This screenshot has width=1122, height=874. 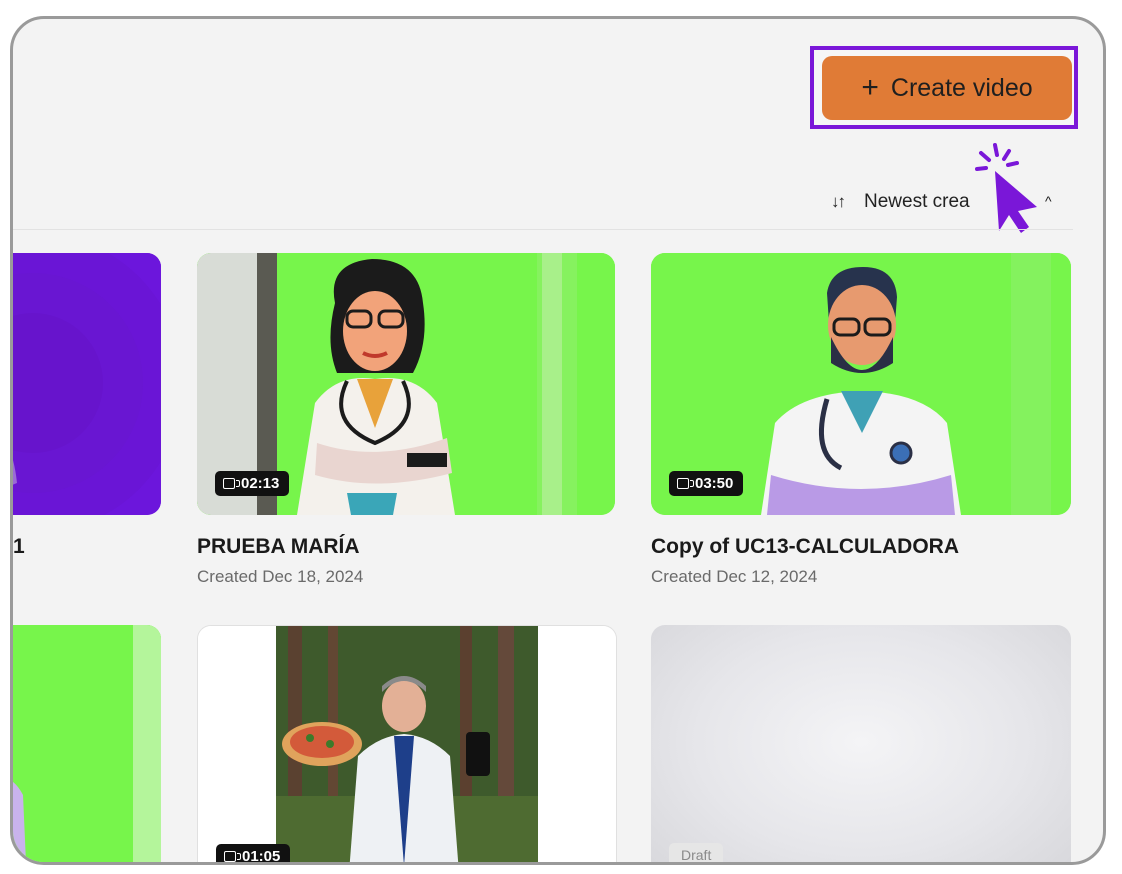 What do you see at coordinates (861, 384) in the screenshot?
I see `video-card-thumbnail: 03:50` at bounding box center [861, 384].